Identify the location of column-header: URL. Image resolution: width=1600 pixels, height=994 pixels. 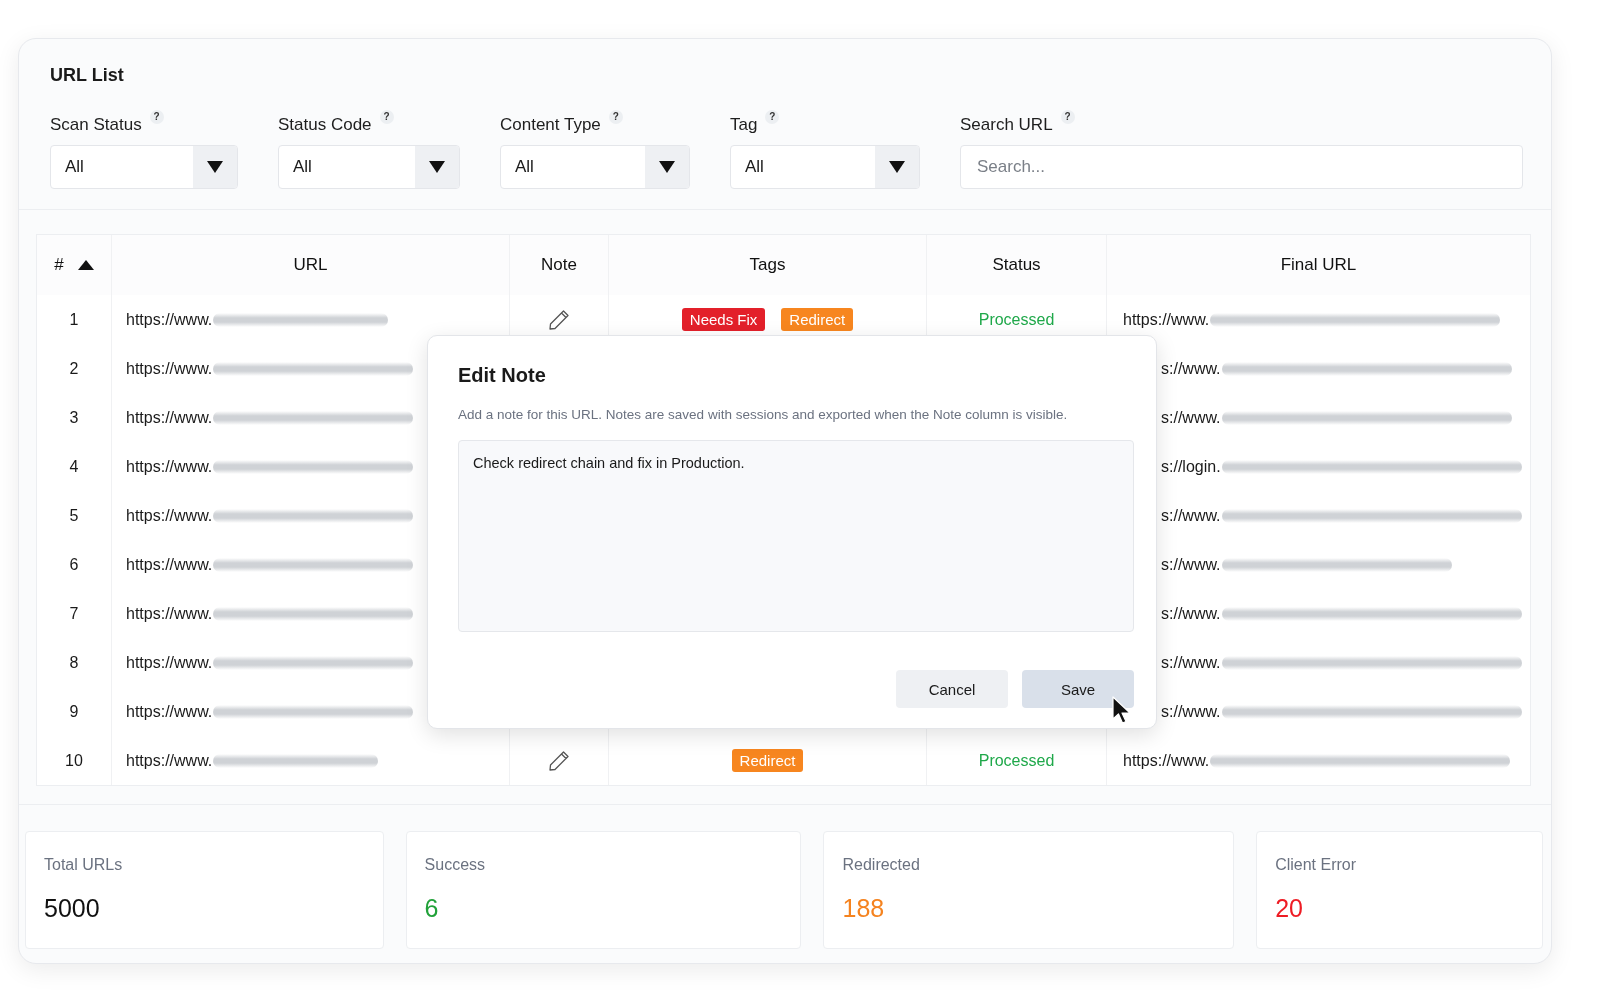
(310, 265).